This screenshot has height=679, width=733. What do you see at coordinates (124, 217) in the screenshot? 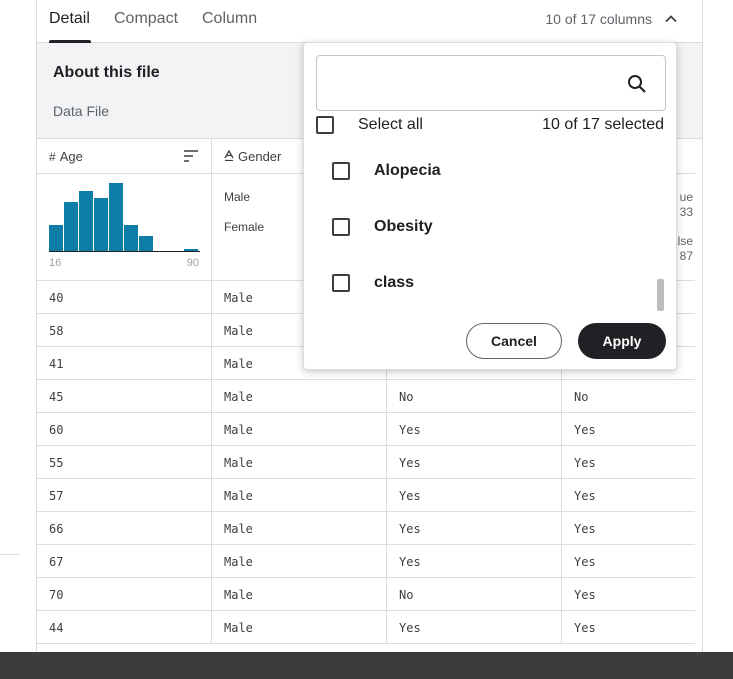
I see `age-histogram` at bounding box center [124, 217].